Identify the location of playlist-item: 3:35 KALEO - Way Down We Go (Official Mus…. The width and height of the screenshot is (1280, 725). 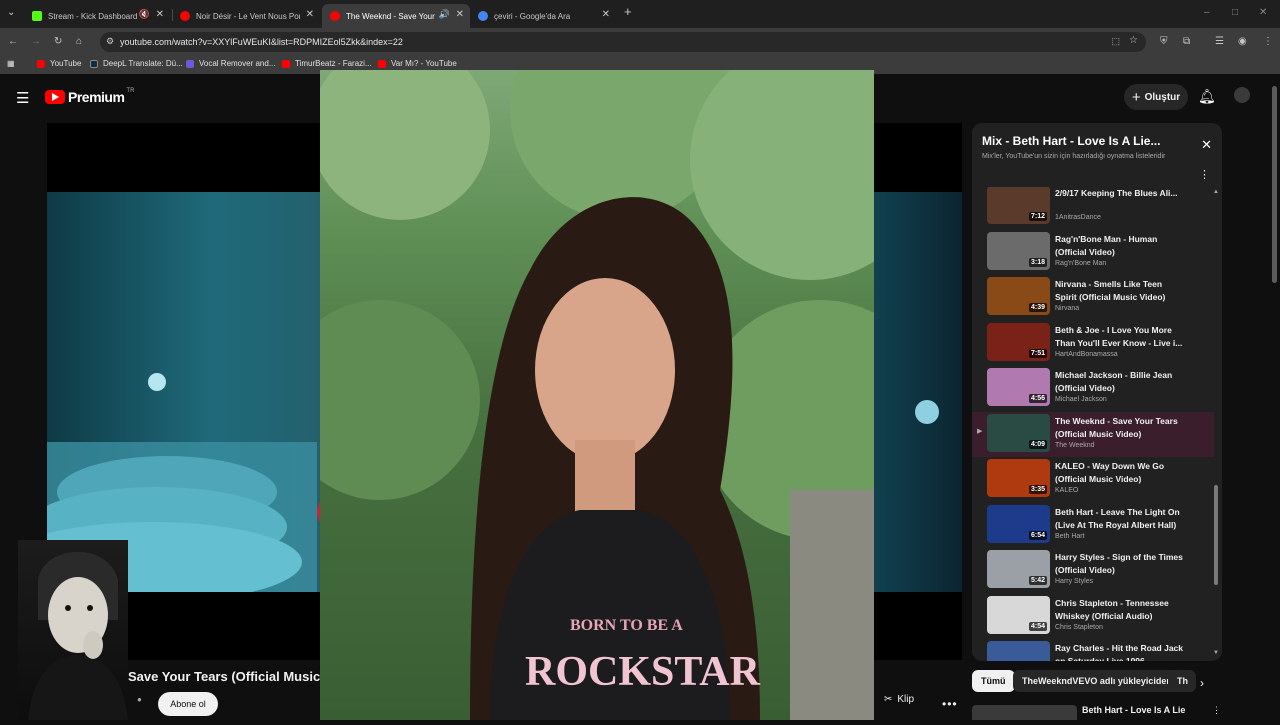
(1093, 479).